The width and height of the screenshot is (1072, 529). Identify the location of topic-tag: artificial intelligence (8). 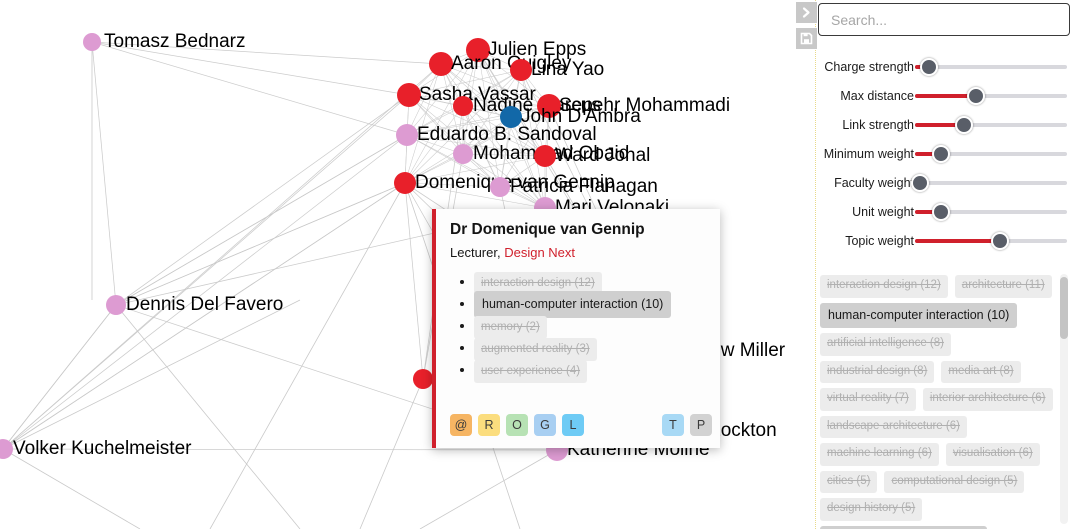
(885, 344).